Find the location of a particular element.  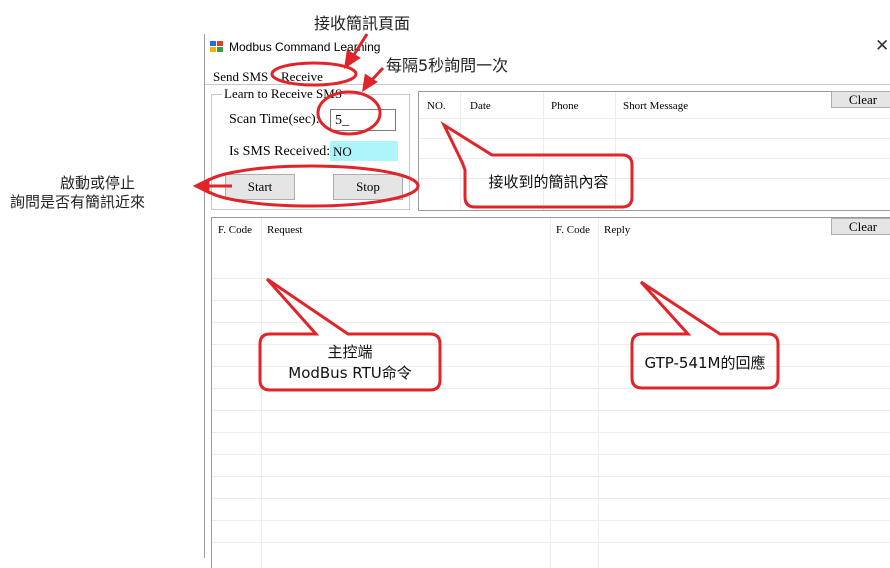

received-content-callout is located at coordinates (537, 164).